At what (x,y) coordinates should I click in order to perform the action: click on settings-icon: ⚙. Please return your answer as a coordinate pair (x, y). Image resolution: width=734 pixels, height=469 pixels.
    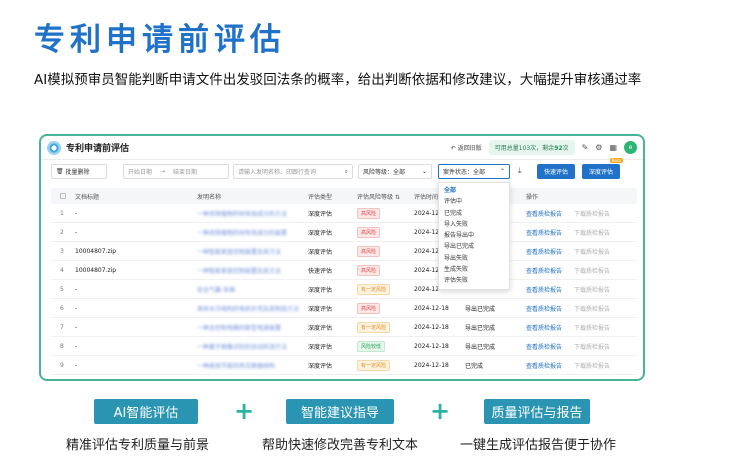
    Looking at the image, I should click on (598, 147).